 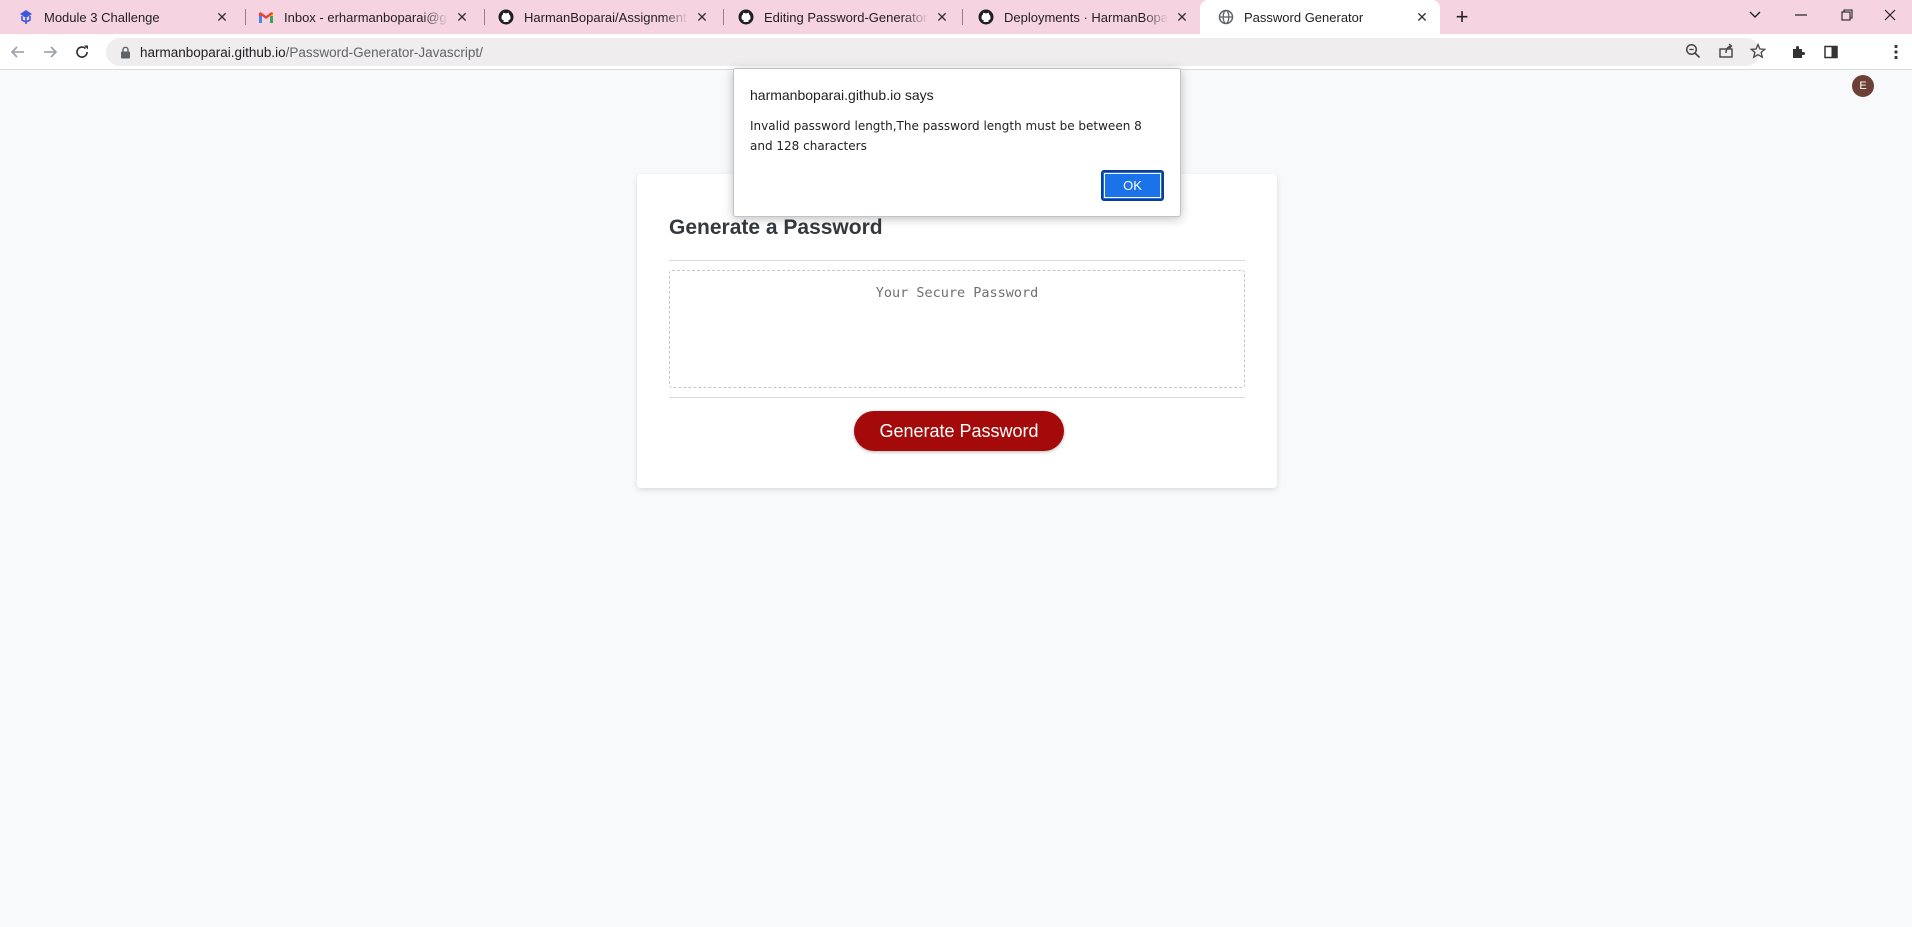 What do you see at coordinates (959, 431) in the screenshot?
I see `generate-password-button: Generate Password` at bounding box center [959, 431].